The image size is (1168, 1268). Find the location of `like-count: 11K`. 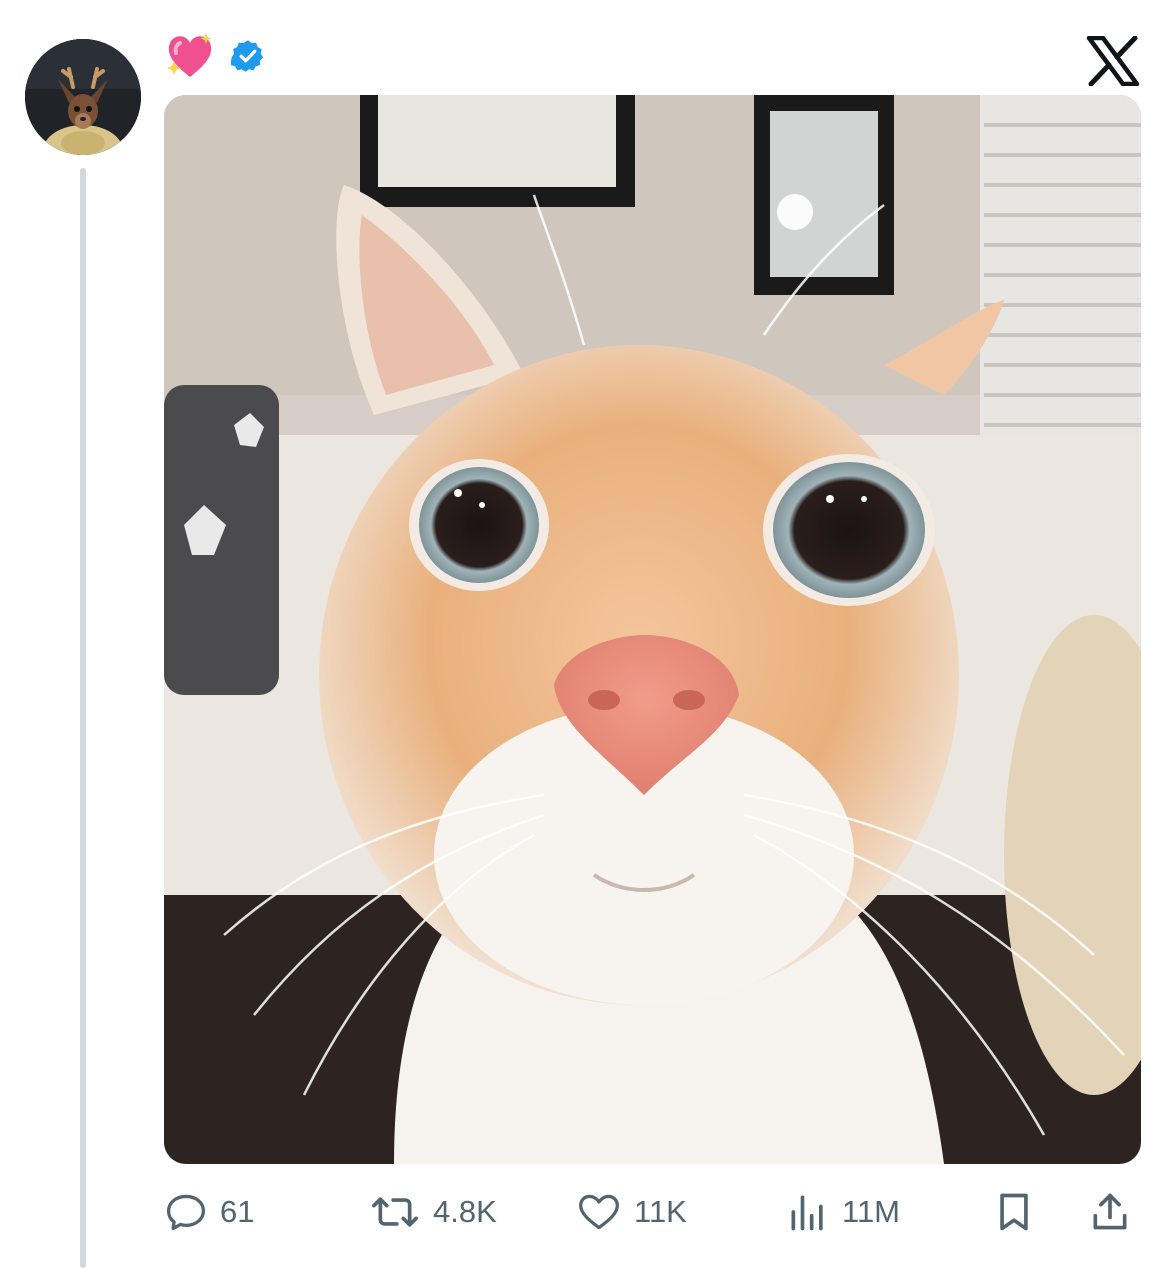

like-count: 11K is located at coordinates (660, 1211).